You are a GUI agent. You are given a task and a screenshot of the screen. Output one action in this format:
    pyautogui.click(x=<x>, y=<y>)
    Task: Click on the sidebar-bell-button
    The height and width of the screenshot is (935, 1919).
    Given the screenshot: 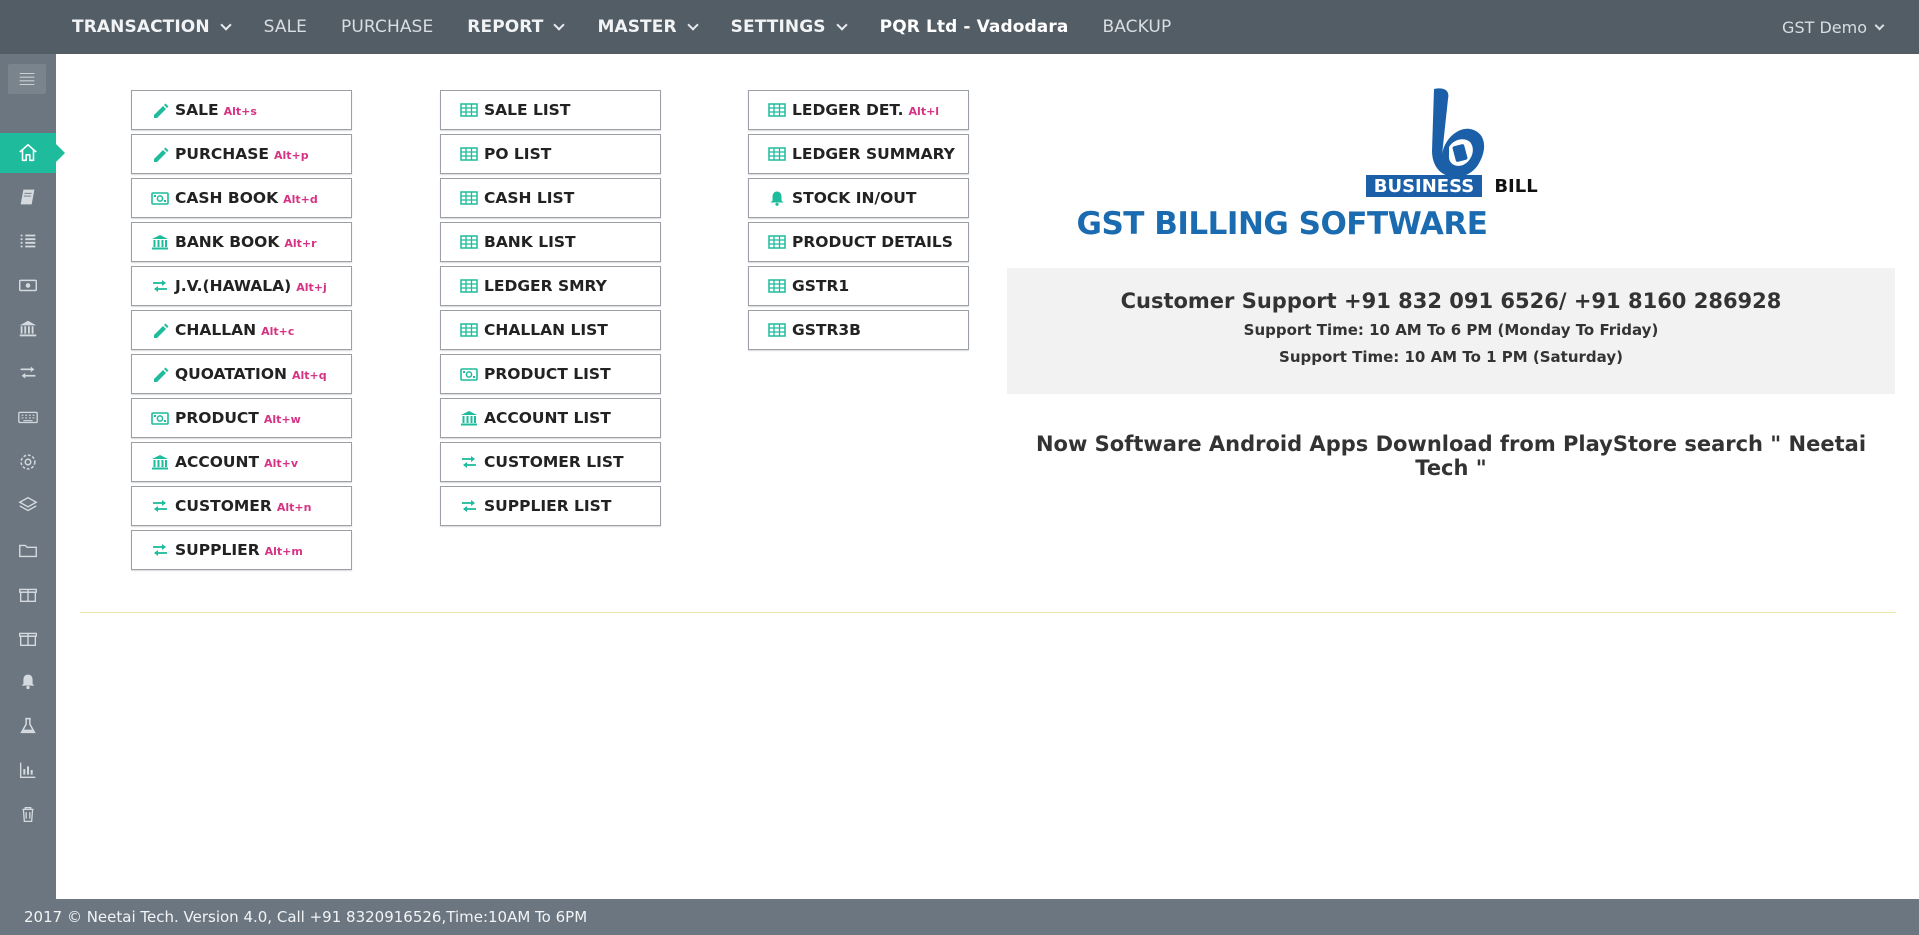 What is the action you would take?
    pyautogui.click(x=28, y=682)
    